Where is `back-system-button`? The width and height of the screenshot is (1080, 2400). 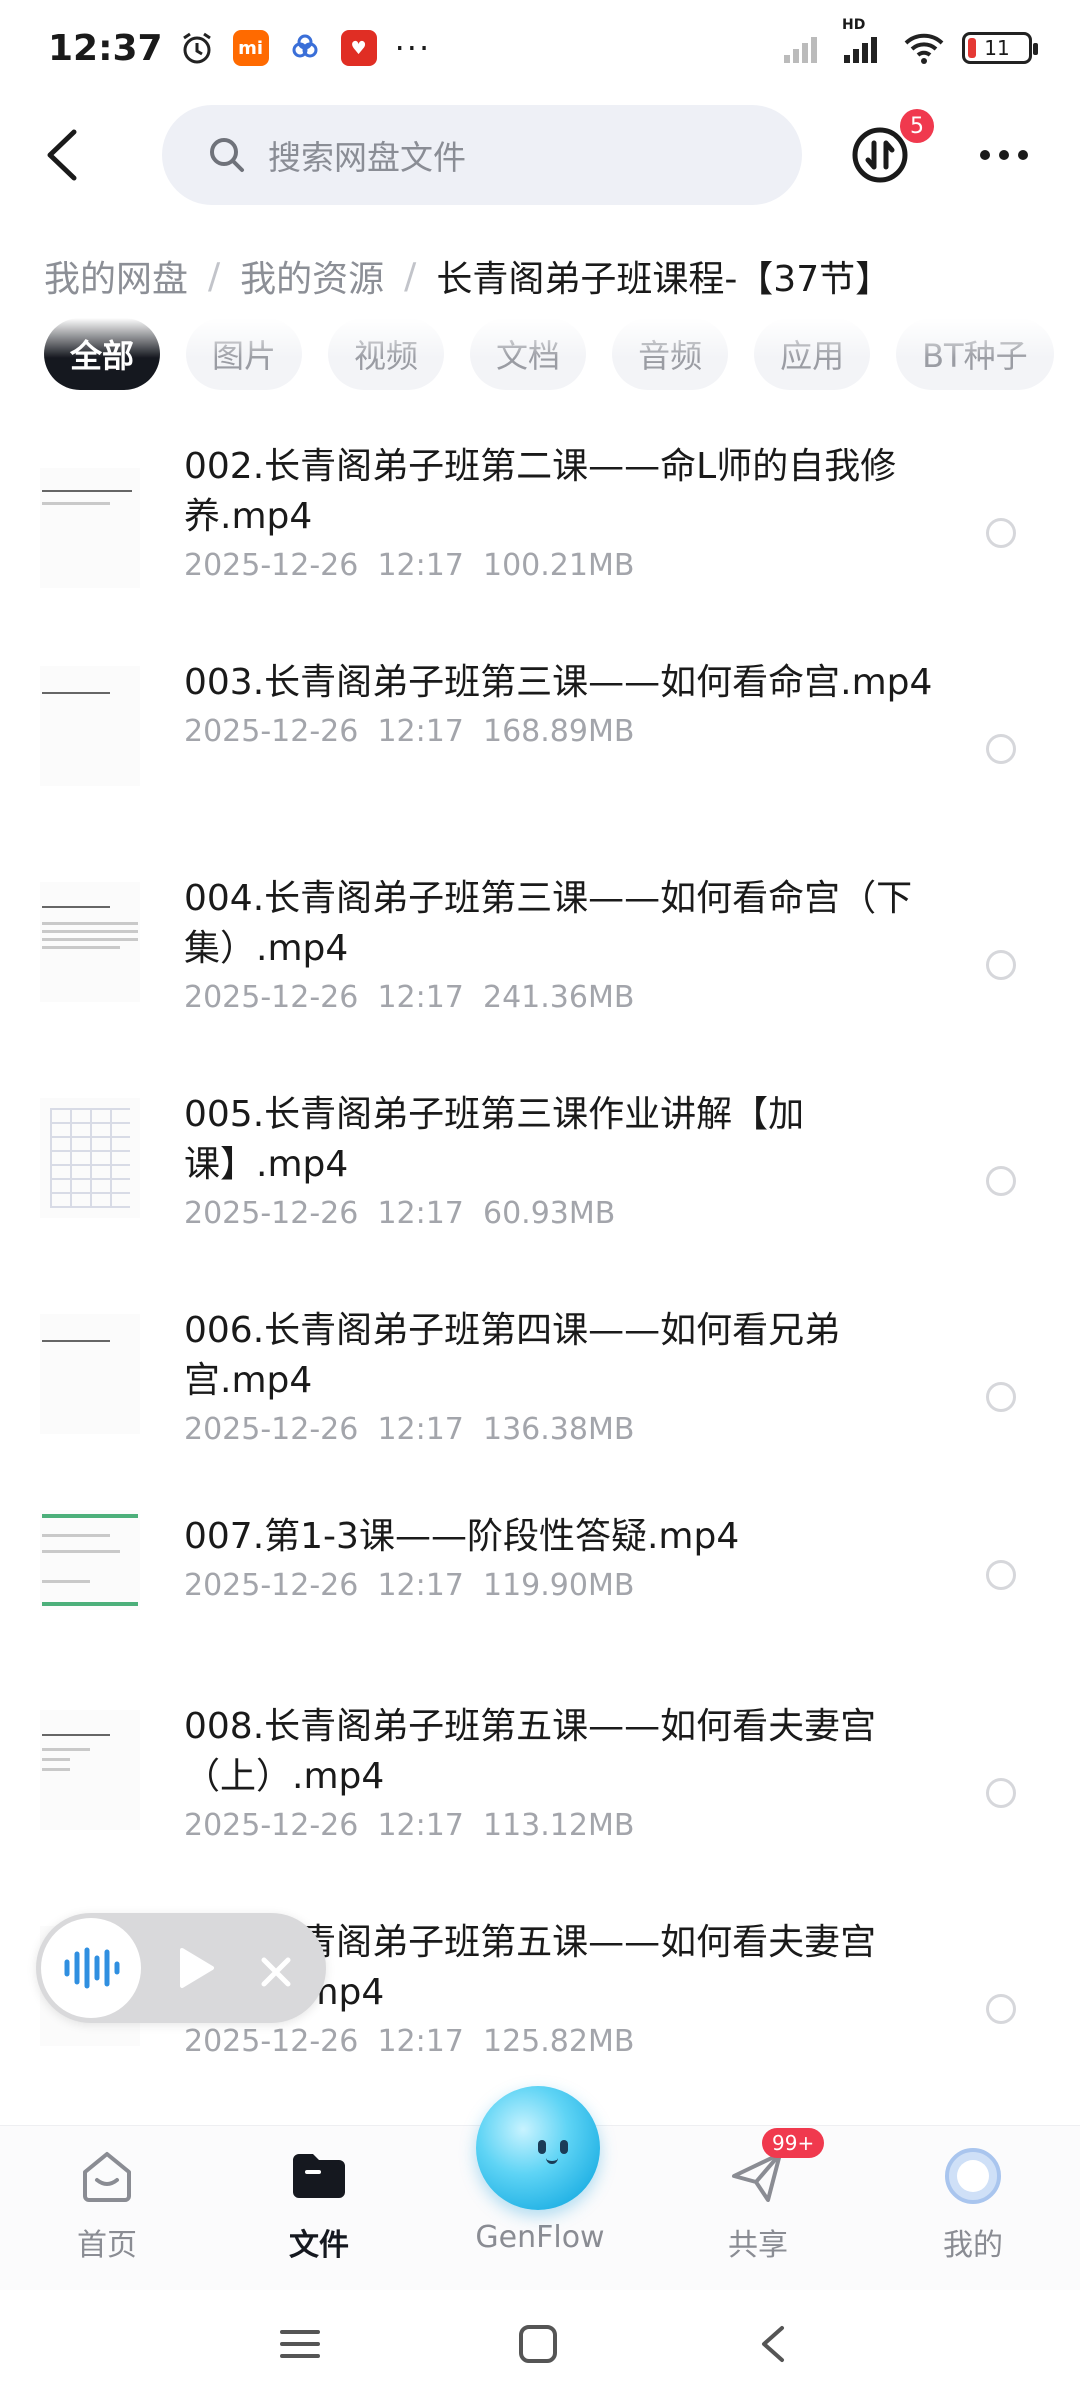 back-system-button is located at coordinates (774, 2346).